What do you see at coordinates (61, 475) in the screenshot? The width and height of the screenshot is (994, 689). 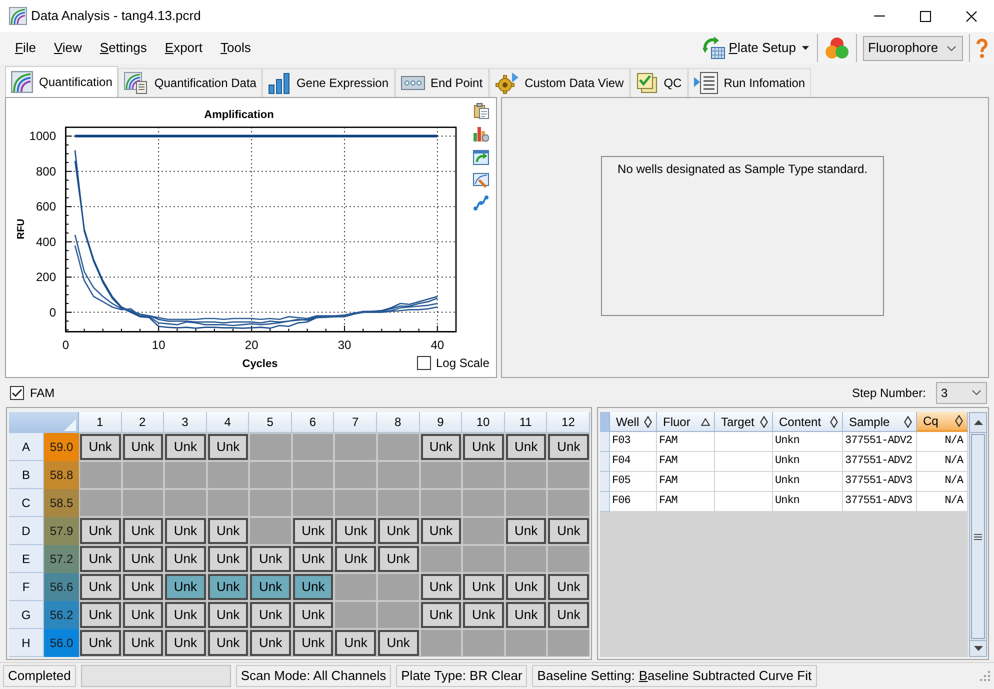 I see `temperature-cell: 58.8` at bounding box center [61, 475].